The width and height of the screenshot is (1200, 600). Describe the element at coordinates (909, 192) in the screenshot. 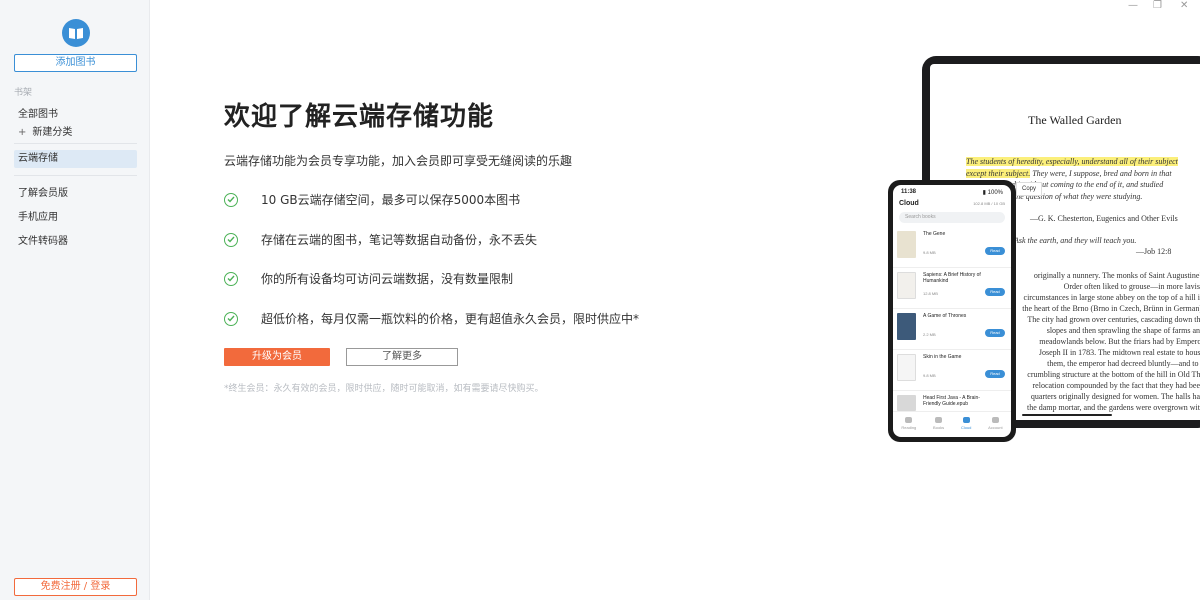

I see `phone-time: 11:38` at that location.